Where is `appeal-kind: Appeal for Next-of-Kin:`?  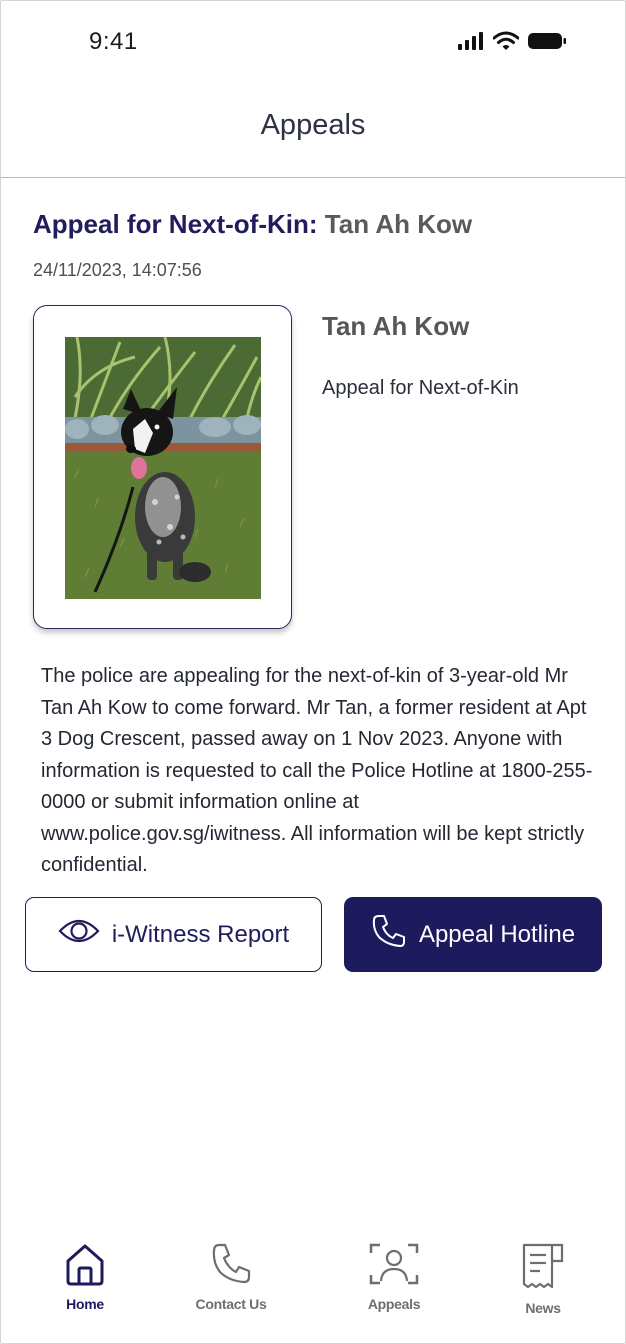 appeal-kind: Appeal for Next-of-Kin: is located at coordinates (175, 224).